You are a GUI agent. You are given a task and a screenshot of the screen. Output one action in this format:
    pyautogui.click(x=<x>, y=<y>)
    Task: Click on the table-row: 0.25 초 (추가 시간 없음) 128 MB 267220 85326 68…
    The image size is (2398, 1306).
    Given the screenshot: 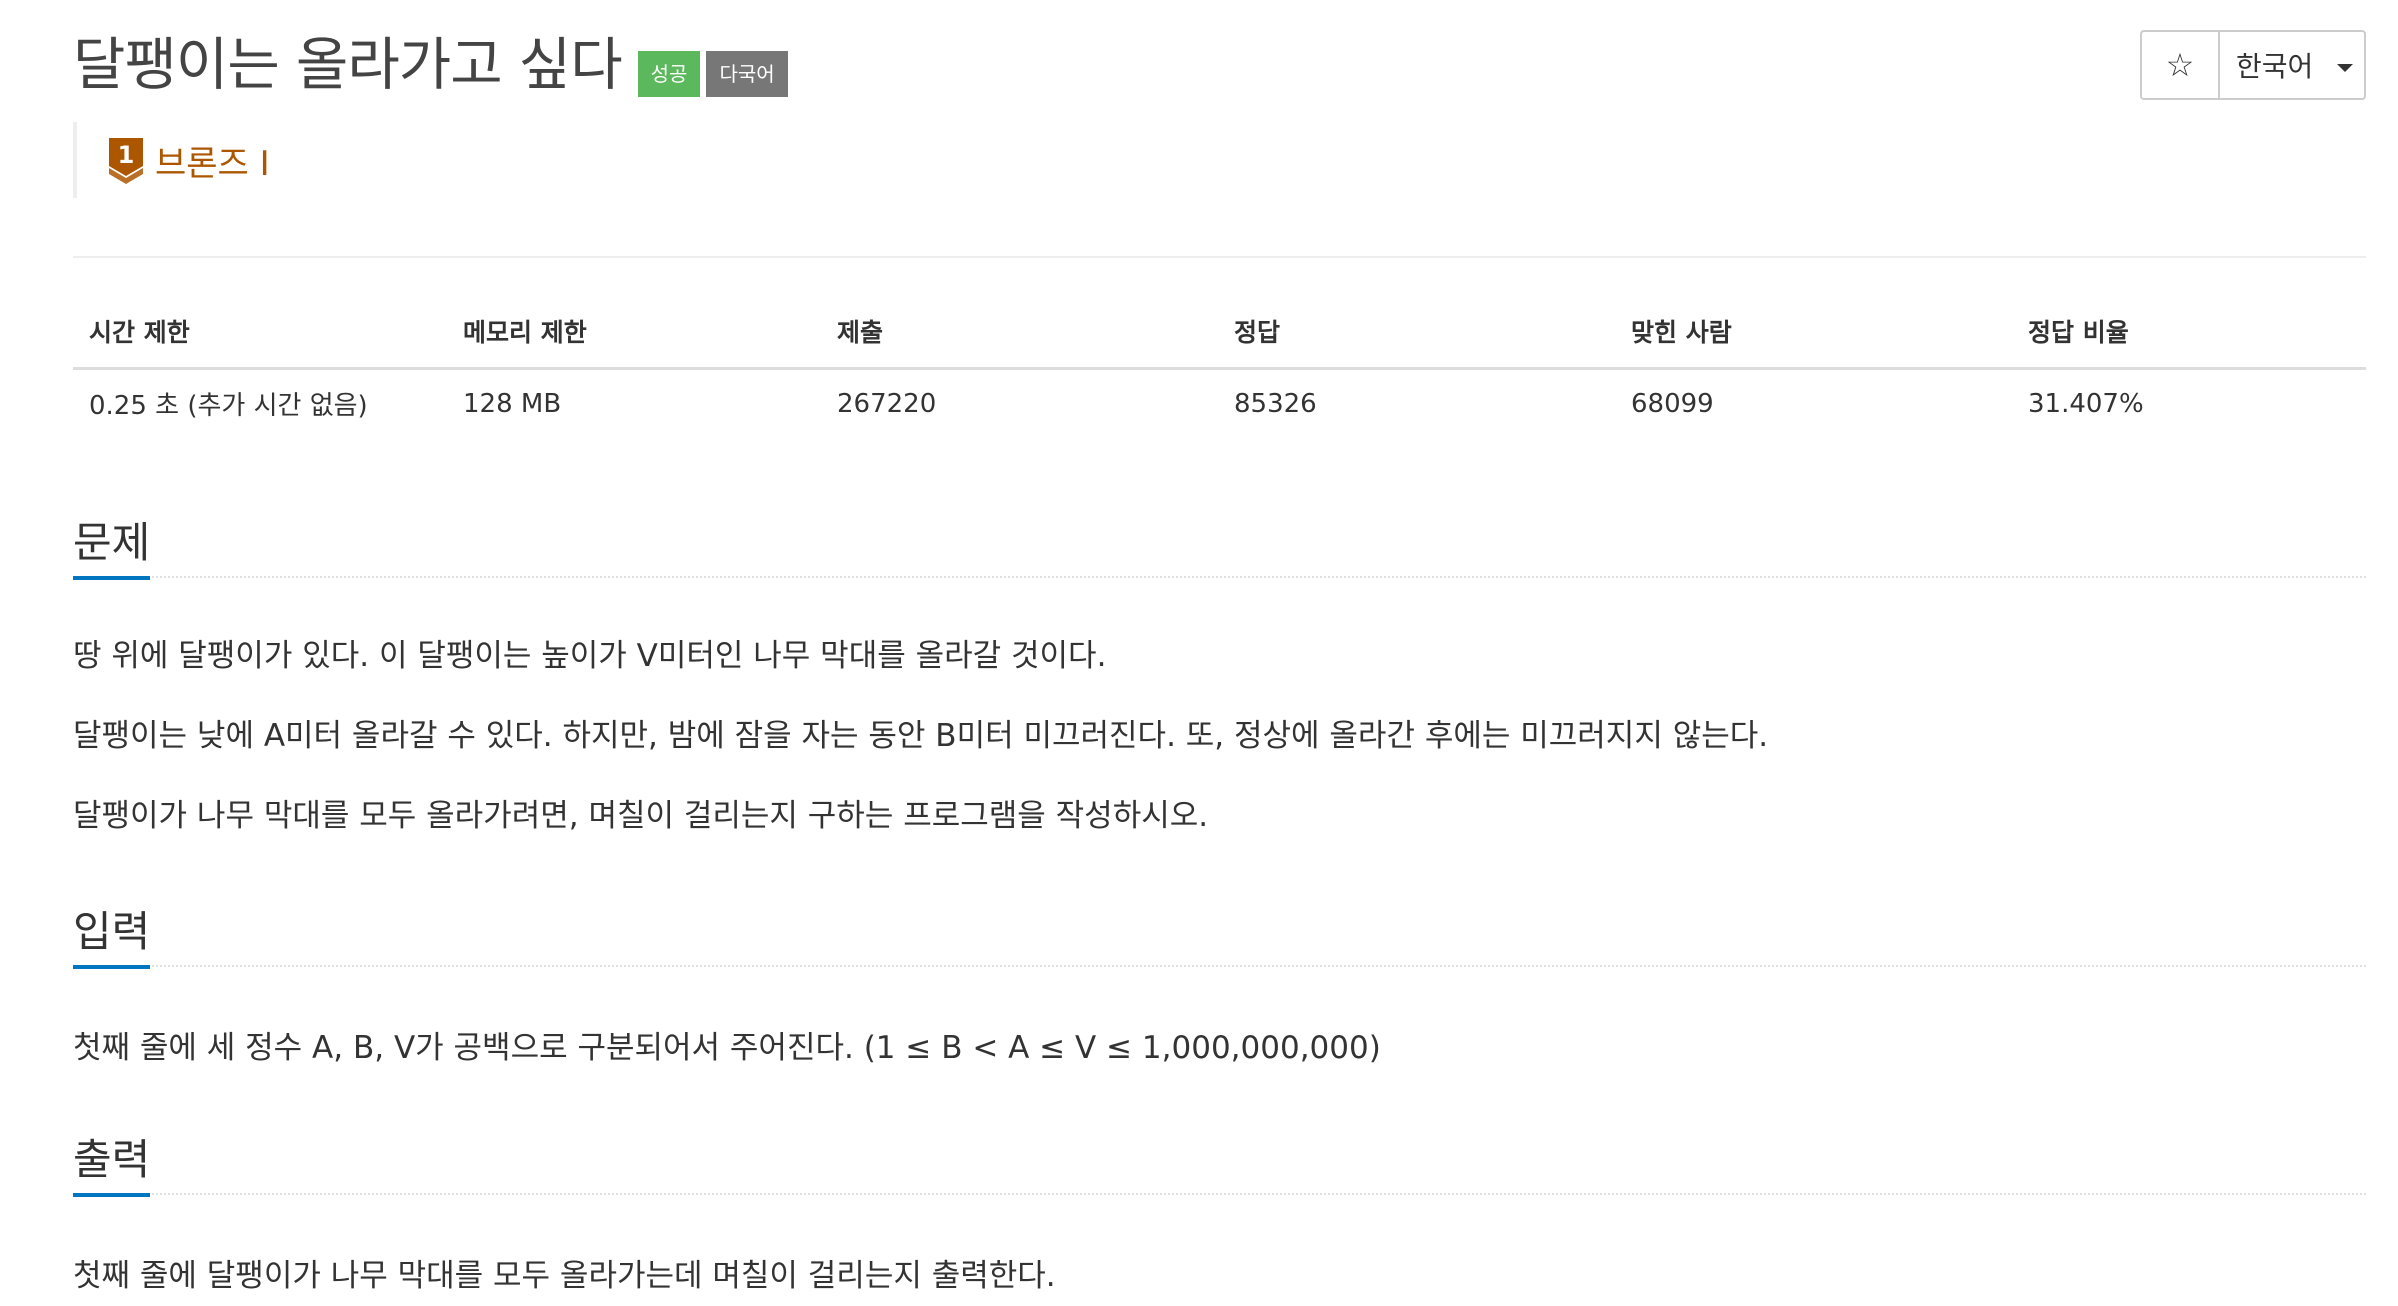 What is the action you would take?
    pyautogui.click(x=1219, y=403)
    